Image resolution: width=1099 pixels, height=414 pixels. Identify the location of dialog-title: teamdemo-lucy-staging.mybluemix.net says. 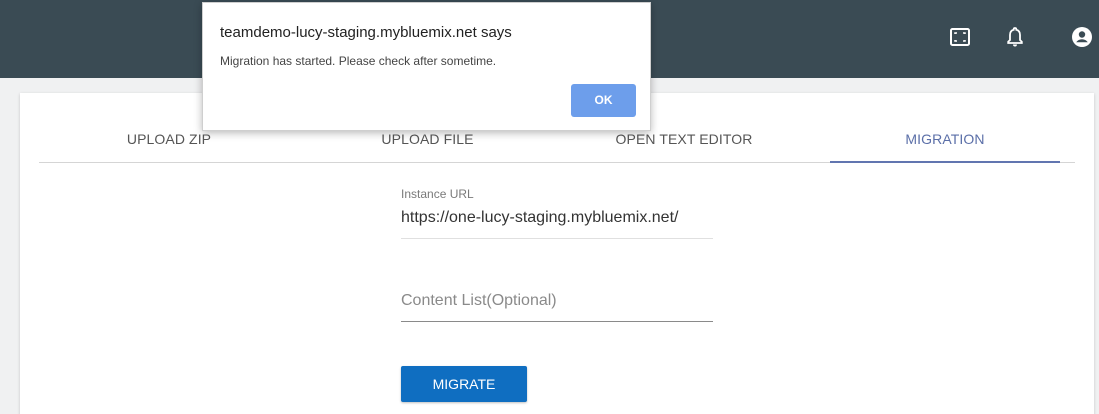
(366, 32).